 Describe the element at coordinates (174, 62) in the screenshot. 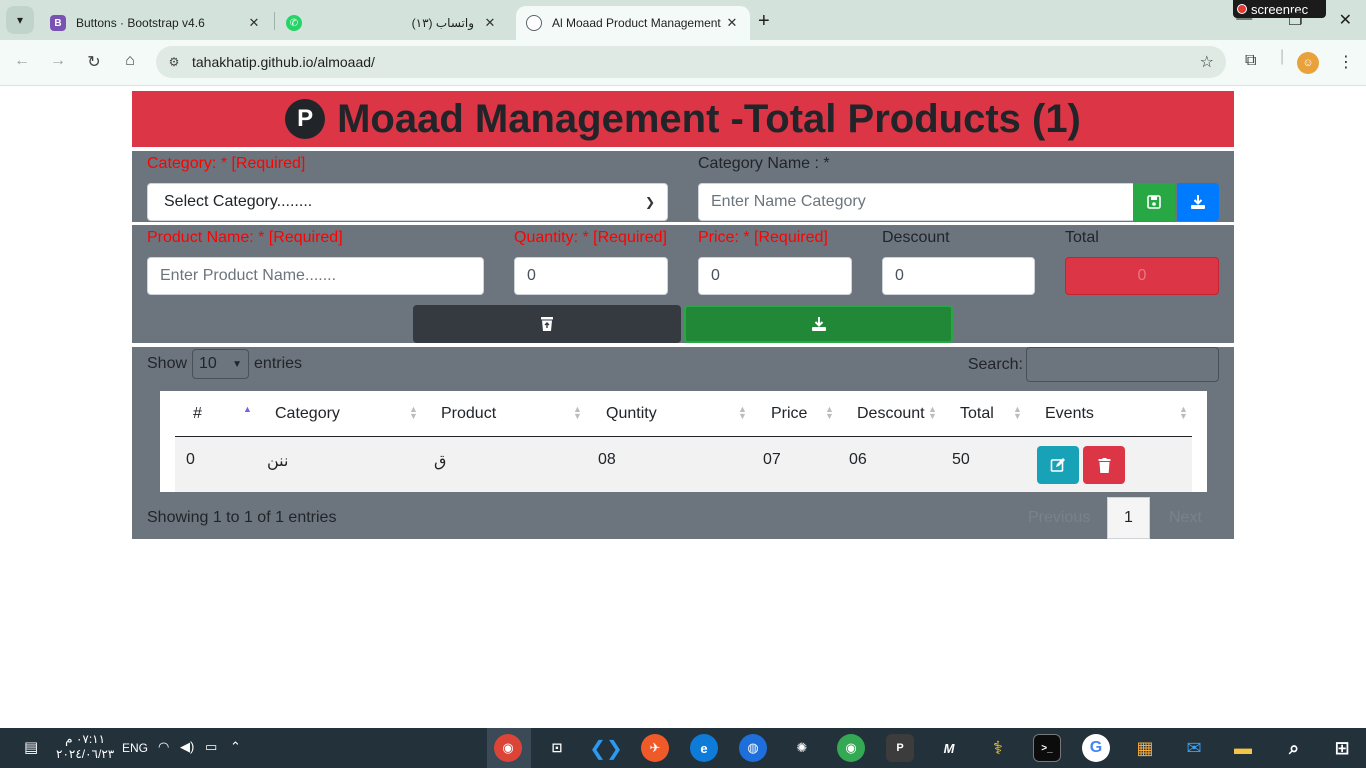

I see `site-info-icon: ⚙` at that location.